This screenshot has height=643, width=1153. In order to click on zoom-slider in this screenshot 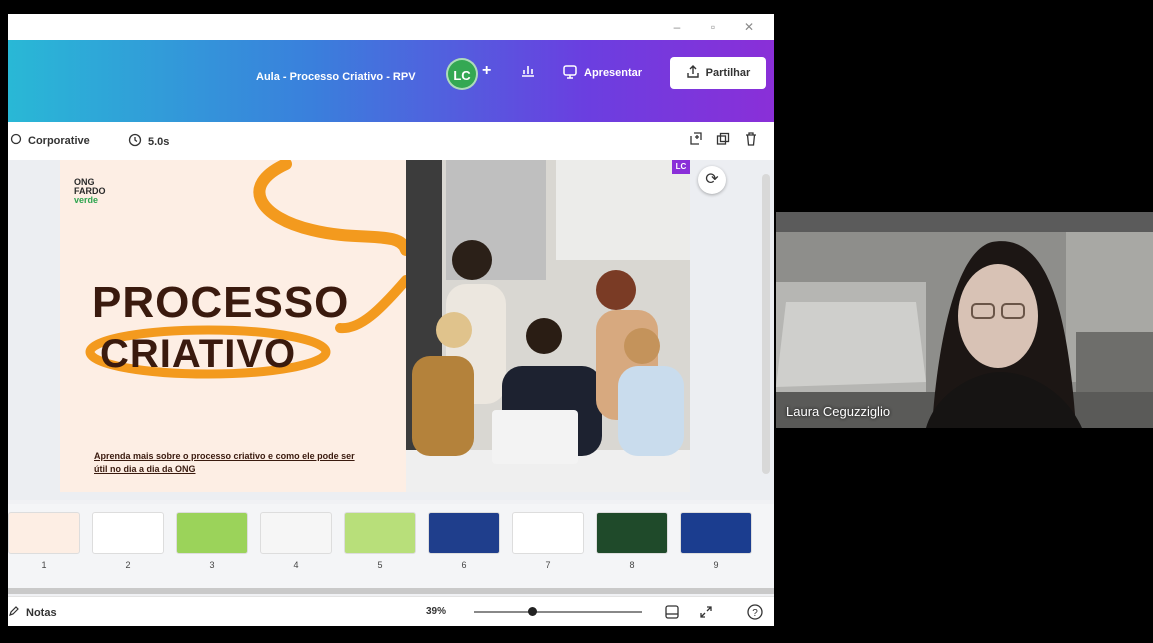, I will do `click(558, 612)`.